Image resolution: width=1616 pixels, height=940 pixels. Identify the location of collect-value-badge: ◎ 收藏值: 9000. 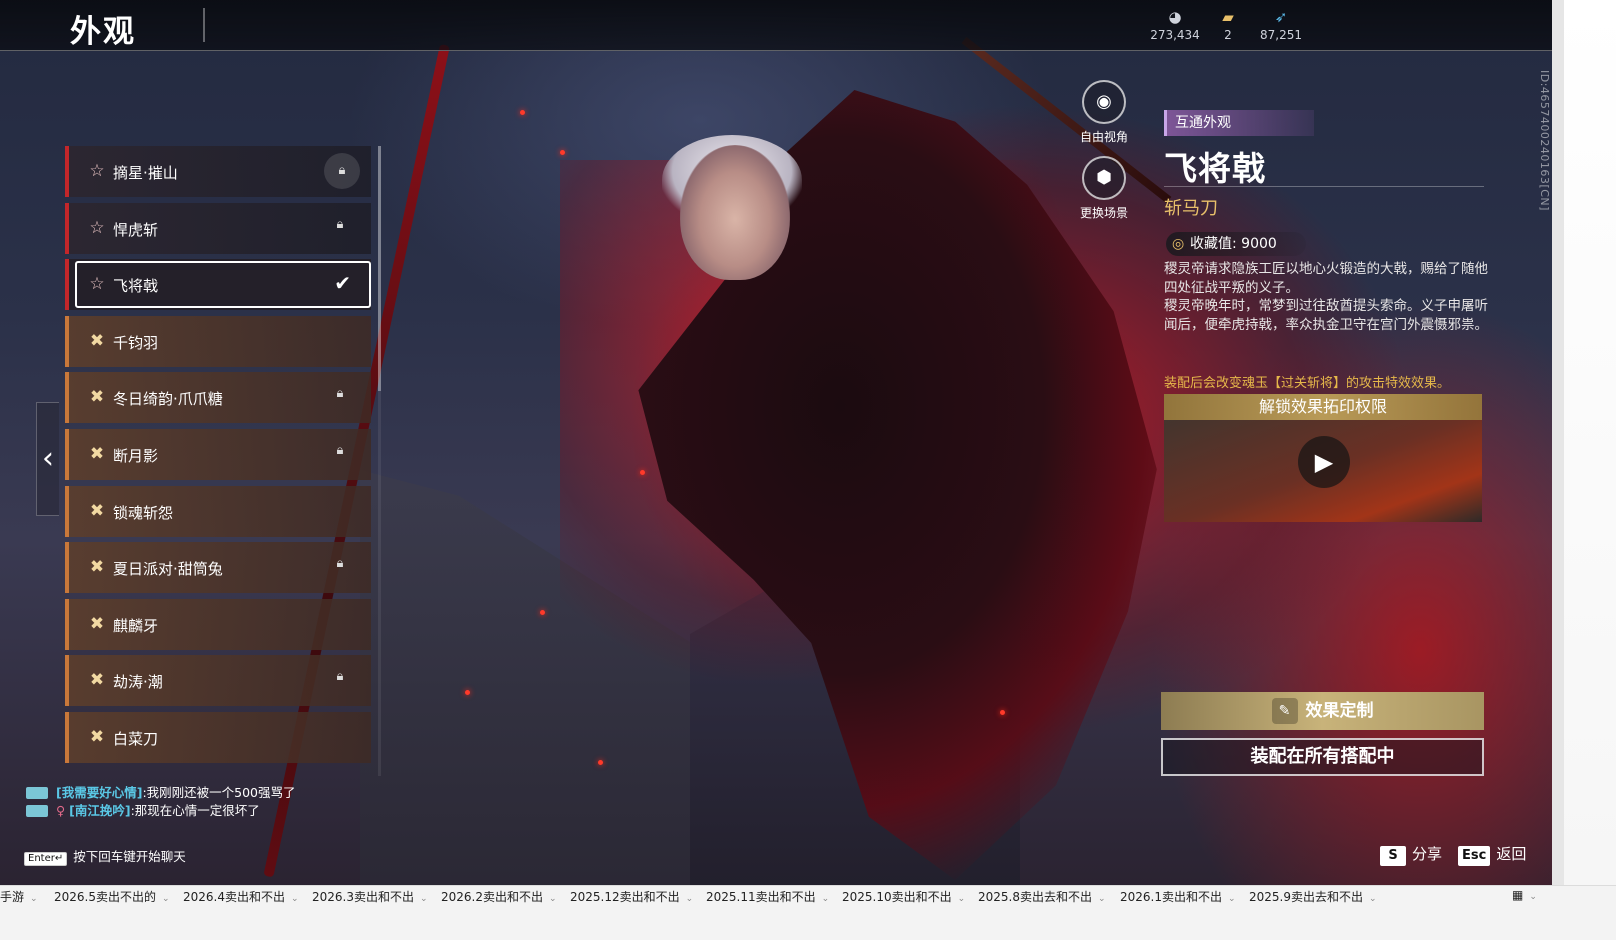
(1236, 244).